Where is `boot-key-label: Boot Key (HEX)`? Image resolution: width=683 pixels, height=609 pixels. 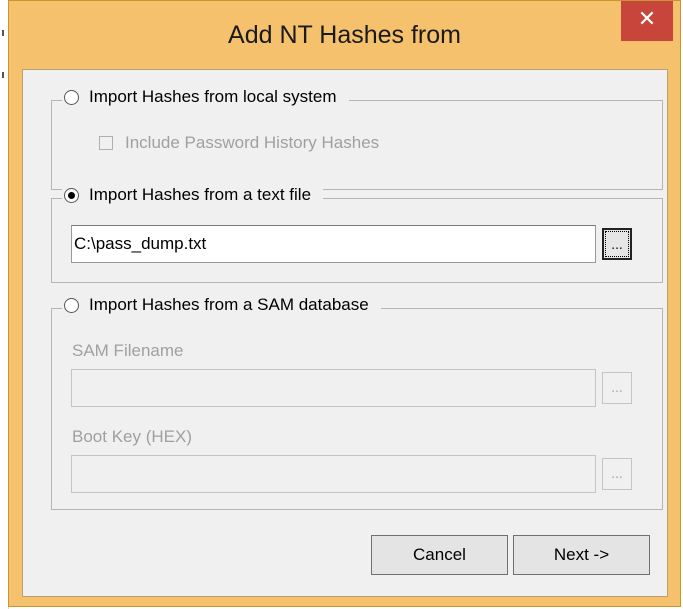
boot-key-label: Boot Key (HEX) is located at coordinates (132, 436).